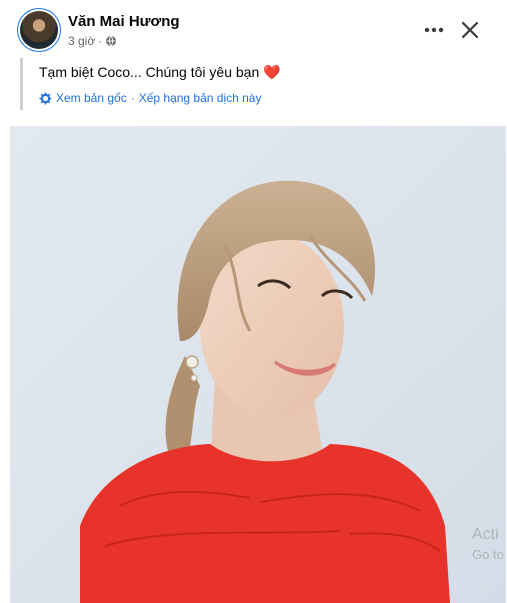 This screenshot has height=603, width=507. I want to click on close-icon, so click(470, 30).